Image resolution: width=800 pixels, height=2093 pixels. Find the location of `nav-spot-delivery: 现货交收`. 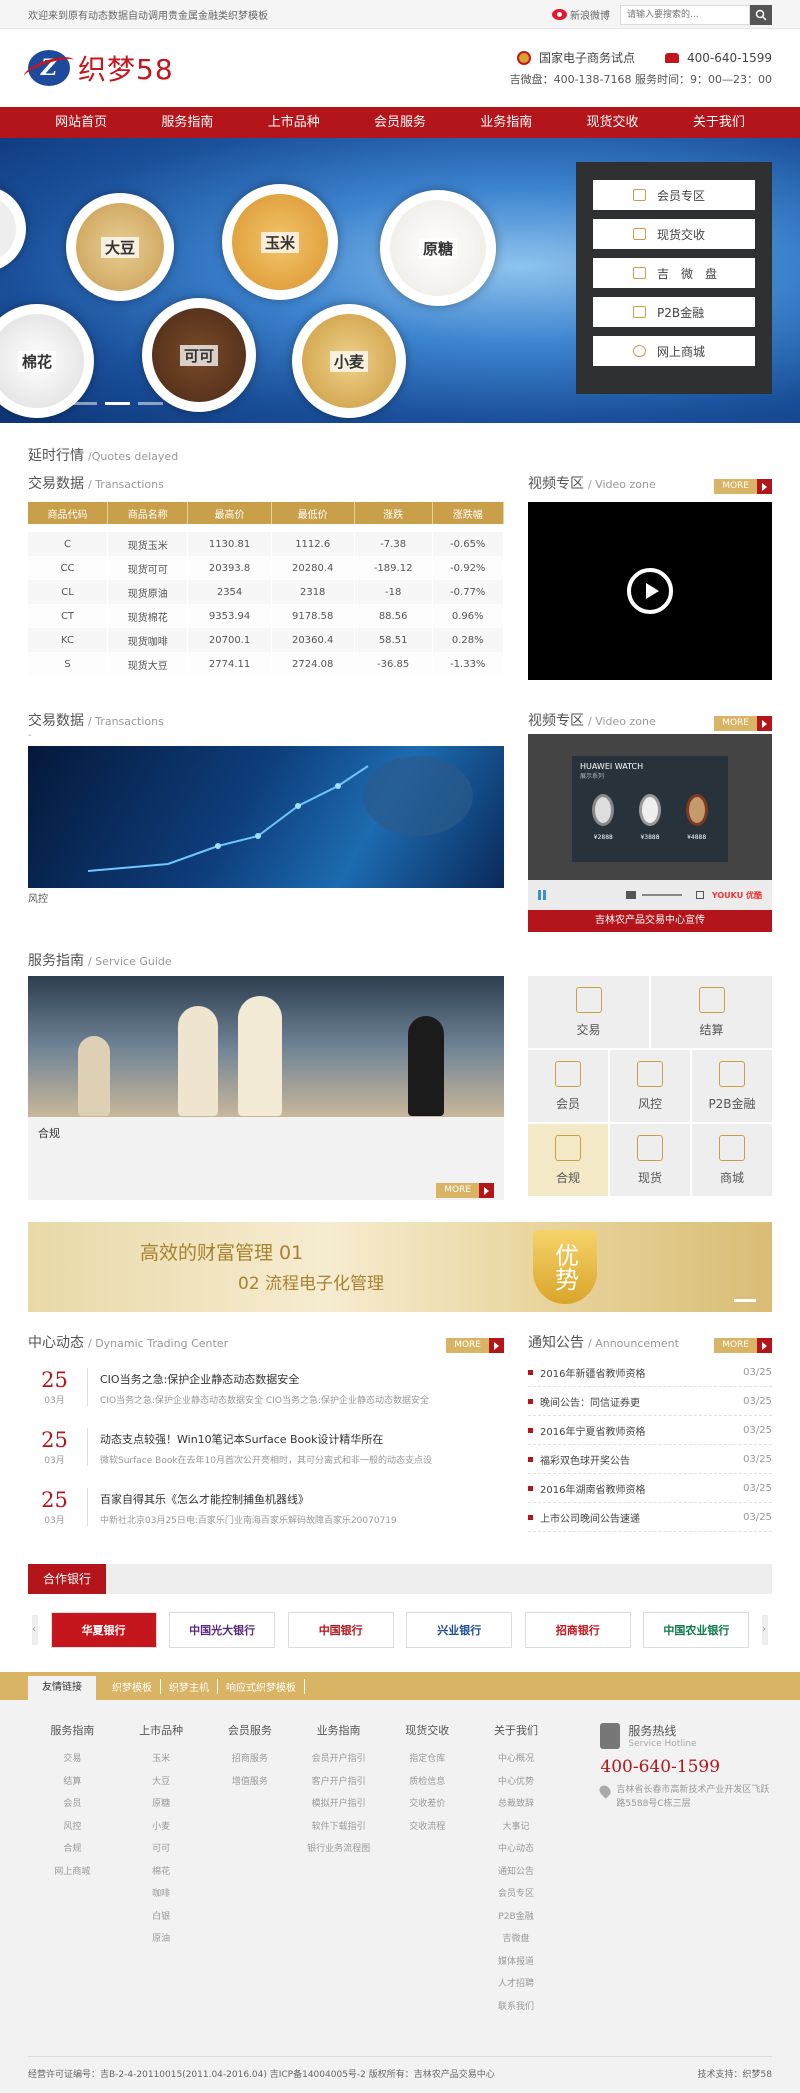

nav-spot-delivery: 现货交收 is located at coordinates (612, 122).